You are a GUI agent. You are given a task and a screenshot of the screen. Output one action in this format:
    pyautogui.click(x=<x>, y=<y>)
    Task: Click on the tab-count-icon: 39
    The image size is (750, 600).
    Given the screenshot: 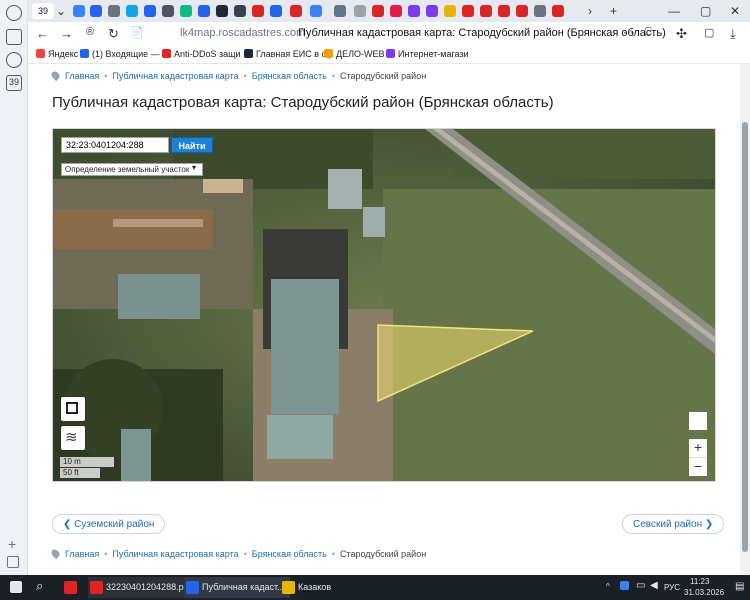 What is the action you would take?
    pyautogui.click(x=14, y=83)
    